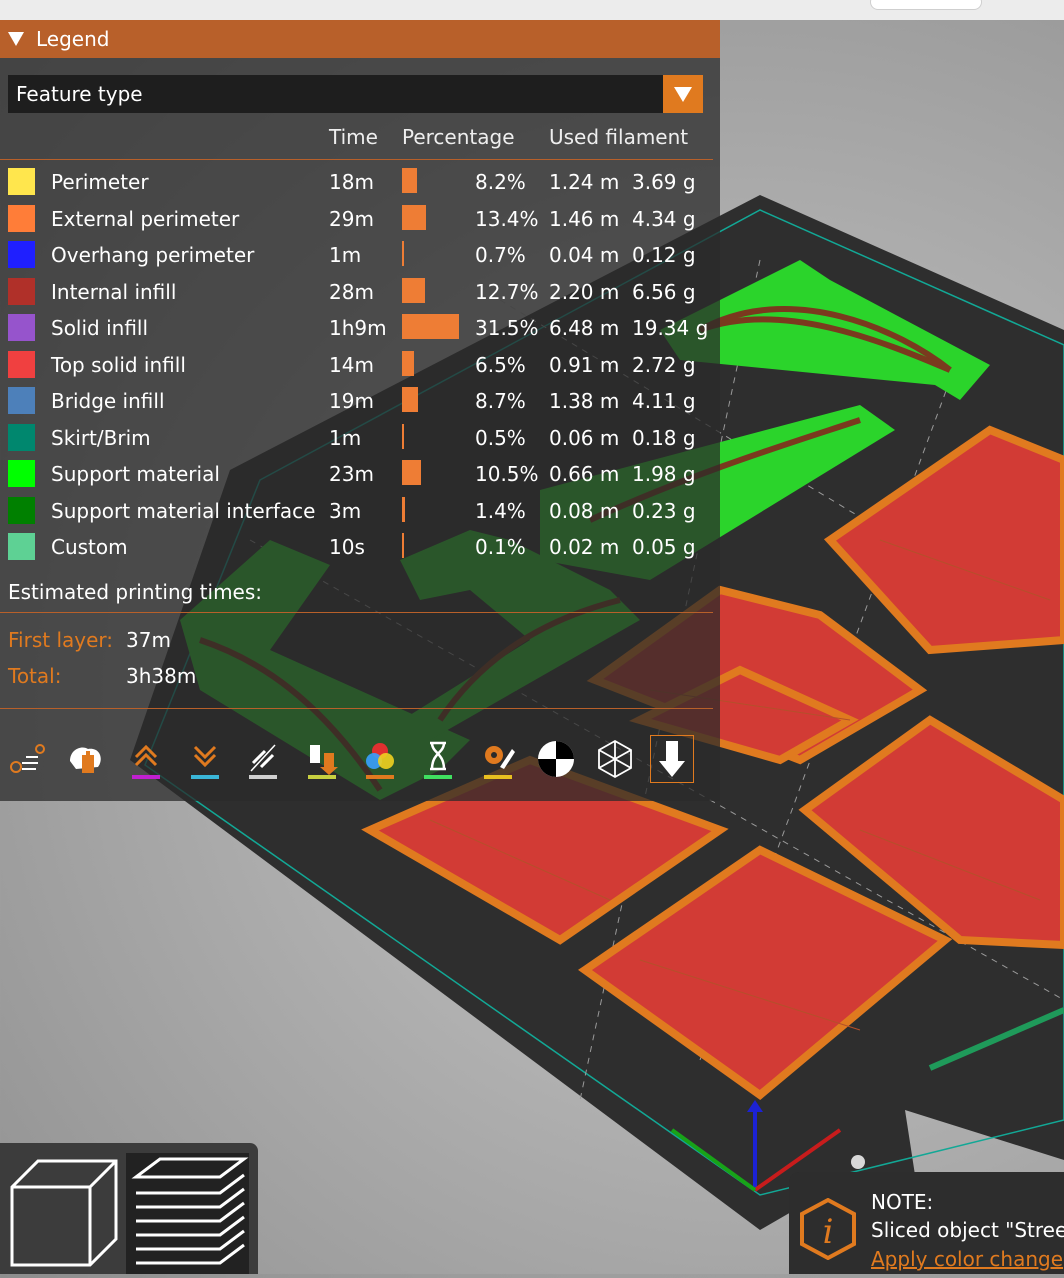 This screenshot has width=1064, height=1278. I want to click on feature-name: External perimeter, so click(145, 218).